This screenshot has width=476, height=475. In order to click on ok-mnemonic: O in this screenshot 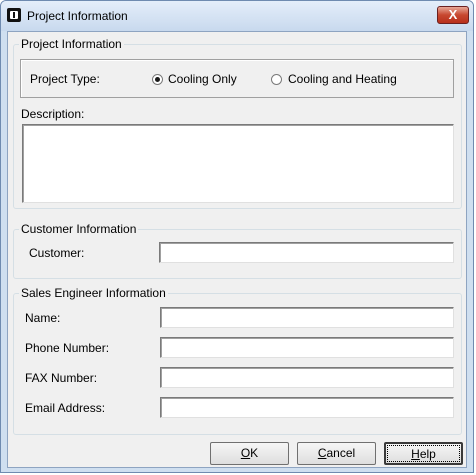, I will do `click(245, 453)`.